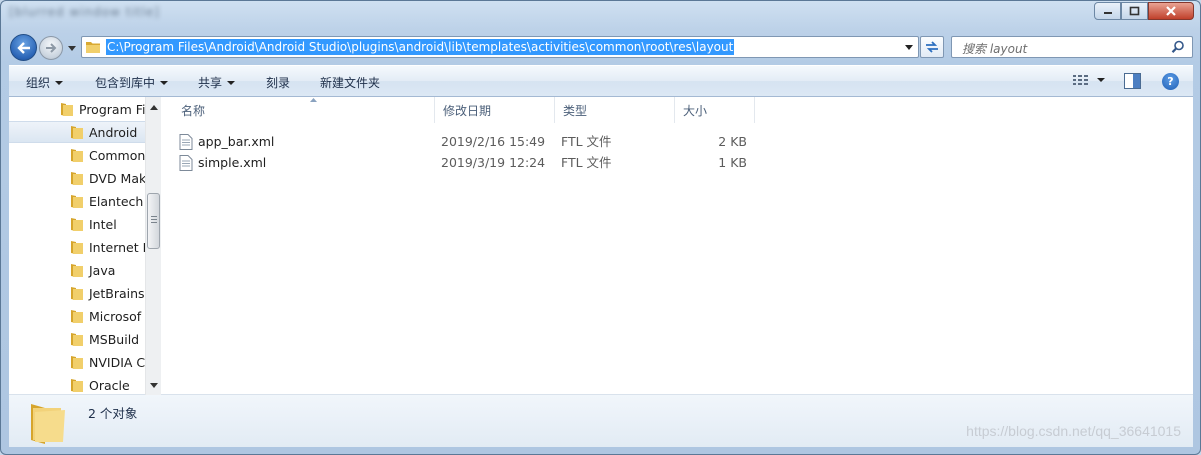 The image size is (1201, 455). I want to click on close-icon, so click(1171, 11).